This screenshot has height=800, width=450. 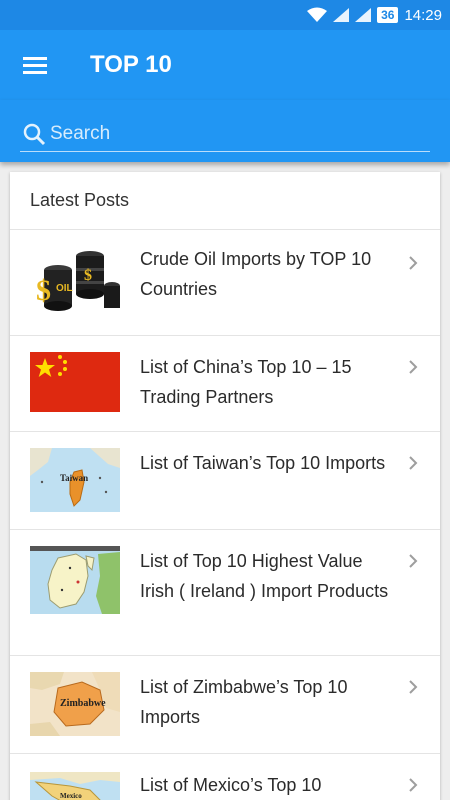 I want to click on china-flag-thumbnail, so click(x=75, y=382).